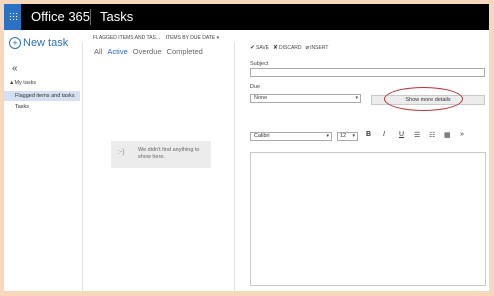 The height and width of the screenshot is (296, 494). I want to click on paperclip-icon: ⌀, so click(307, 48).